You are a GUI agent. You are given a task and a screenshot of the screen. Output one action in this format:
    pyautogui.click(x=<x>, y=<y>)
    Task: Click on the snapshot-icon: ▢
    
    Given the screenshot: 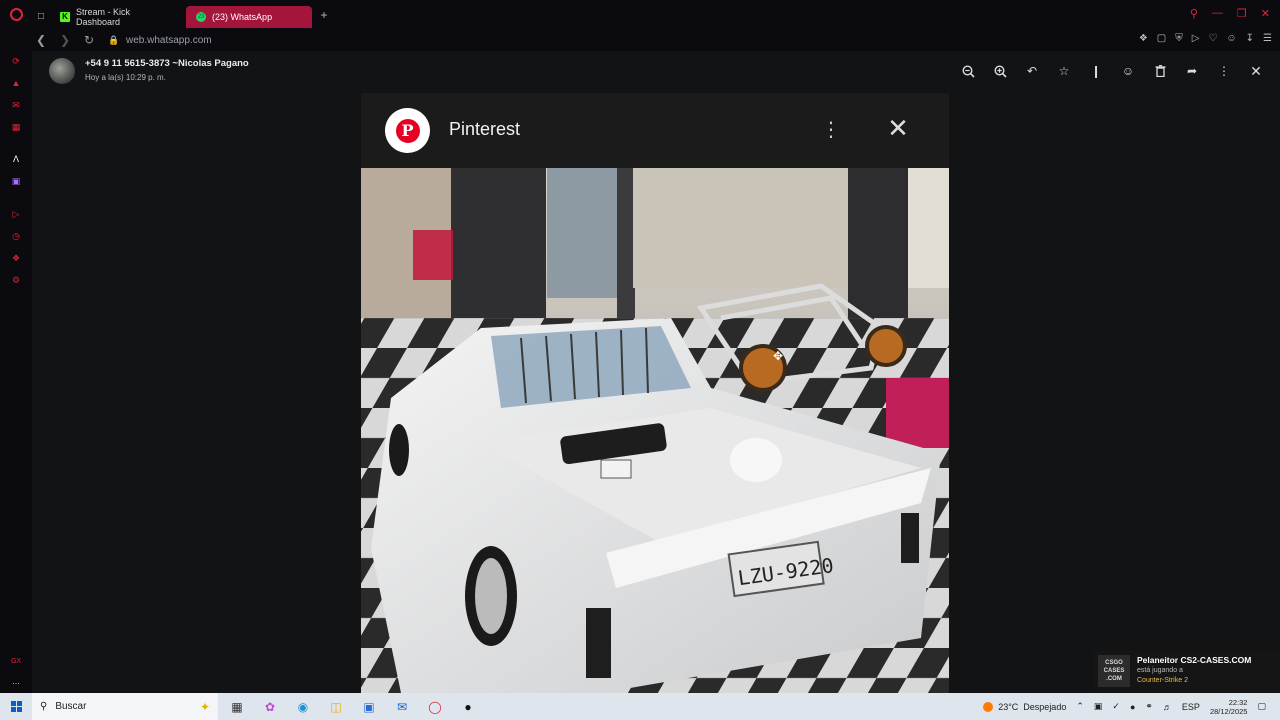 What is the action you would take?
    pyautogui.click(x=1161, y=38)
    